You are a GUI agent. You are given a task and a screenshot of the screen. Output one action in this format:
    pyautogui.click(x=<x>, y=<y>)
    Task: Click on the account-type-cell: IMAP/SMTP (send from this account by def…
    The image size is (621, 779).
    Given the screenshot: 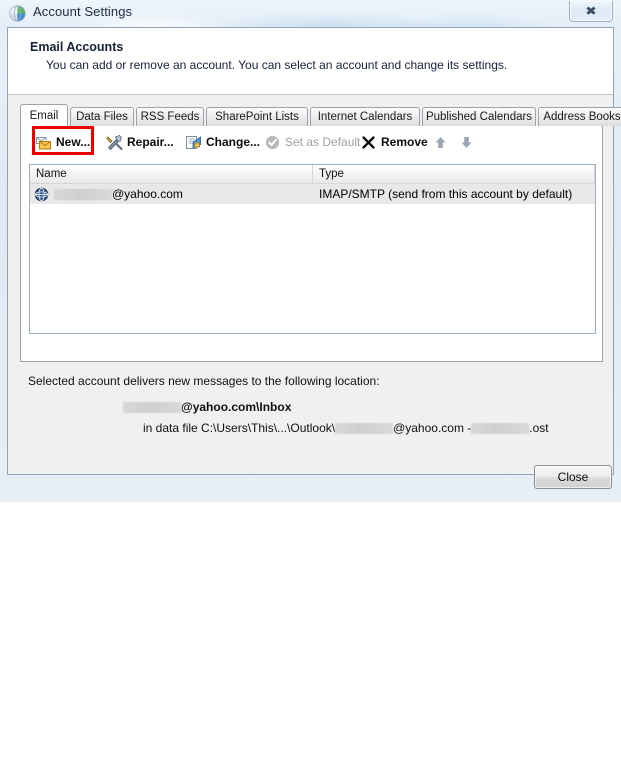 What is the action you would take?
    pyautogui.click(x=446, y=194)
    